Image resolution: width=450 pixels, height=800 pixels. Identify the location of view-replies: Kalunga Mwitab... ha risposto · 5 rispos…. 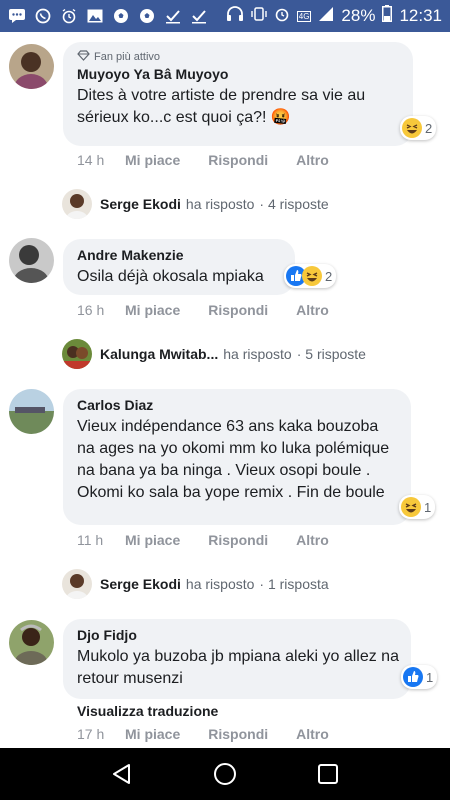
(214, 354).